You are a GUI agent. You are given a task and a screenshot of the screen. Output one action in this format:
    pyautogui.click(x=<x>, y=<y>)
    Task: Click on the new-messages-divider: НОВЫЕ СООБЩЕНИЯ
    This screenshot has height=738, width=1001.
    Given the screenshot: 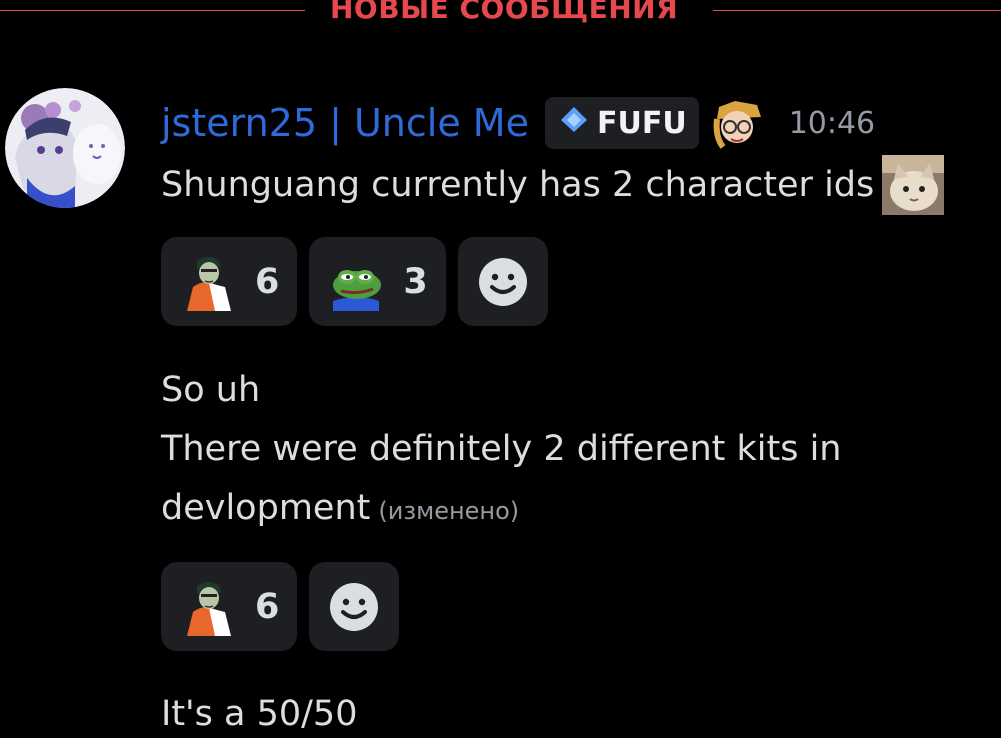 What is the action you would take?
    pyautogui.click(x=500, y=13)
    